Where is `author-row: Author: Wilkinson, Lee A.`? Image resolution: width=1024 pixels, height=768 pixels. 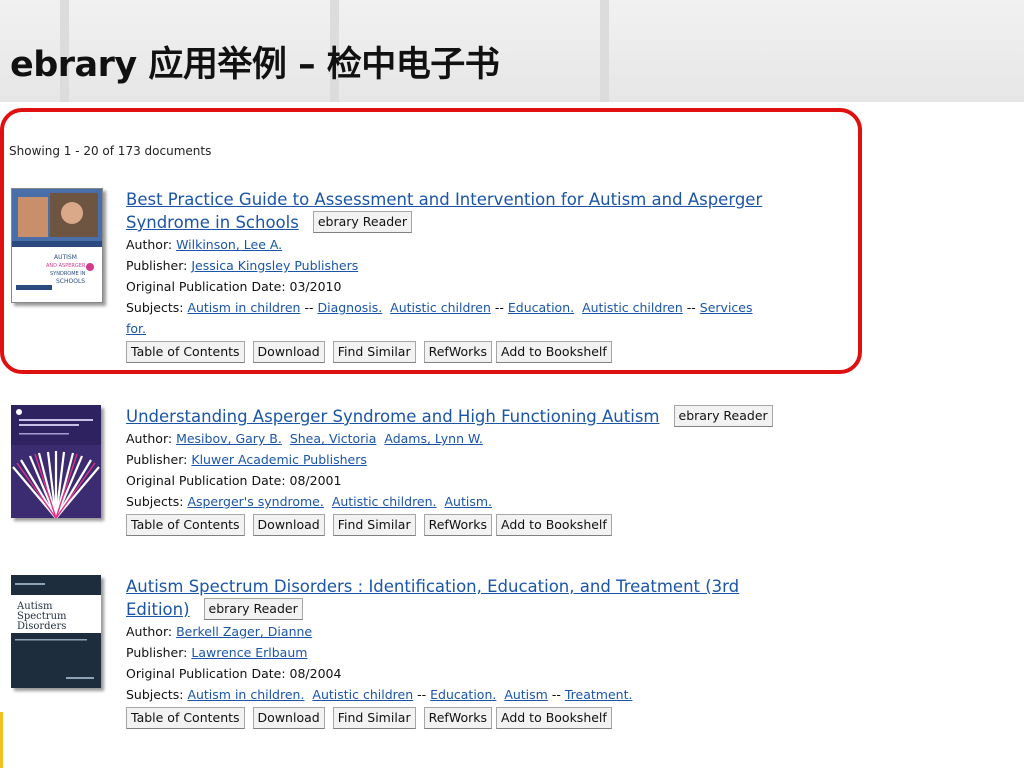
author-row: Author: Wilkinson, Lee A. is located at coordinates (476, 244).